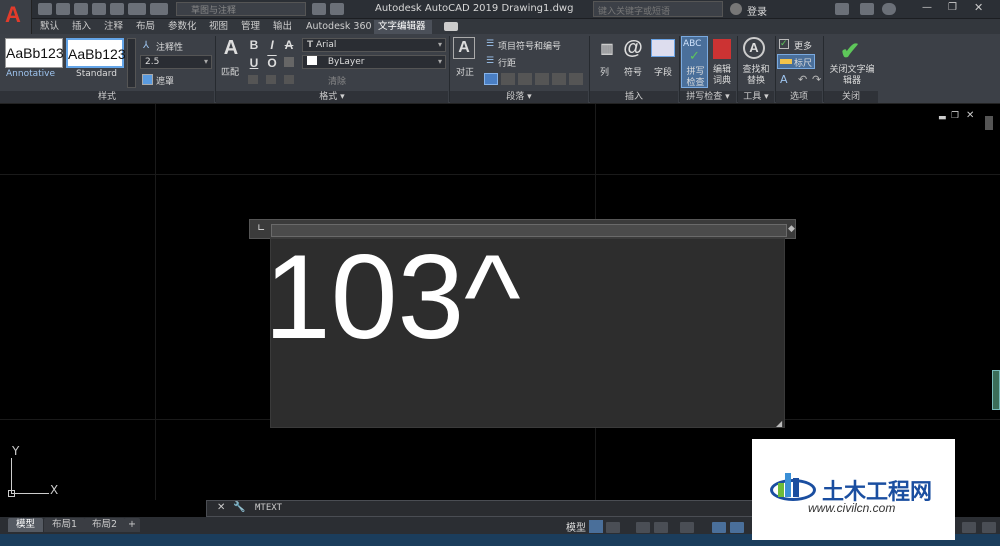 The height and width of the screenshot is (546, 1000). I want to click on user-icon, so click(736, 9).